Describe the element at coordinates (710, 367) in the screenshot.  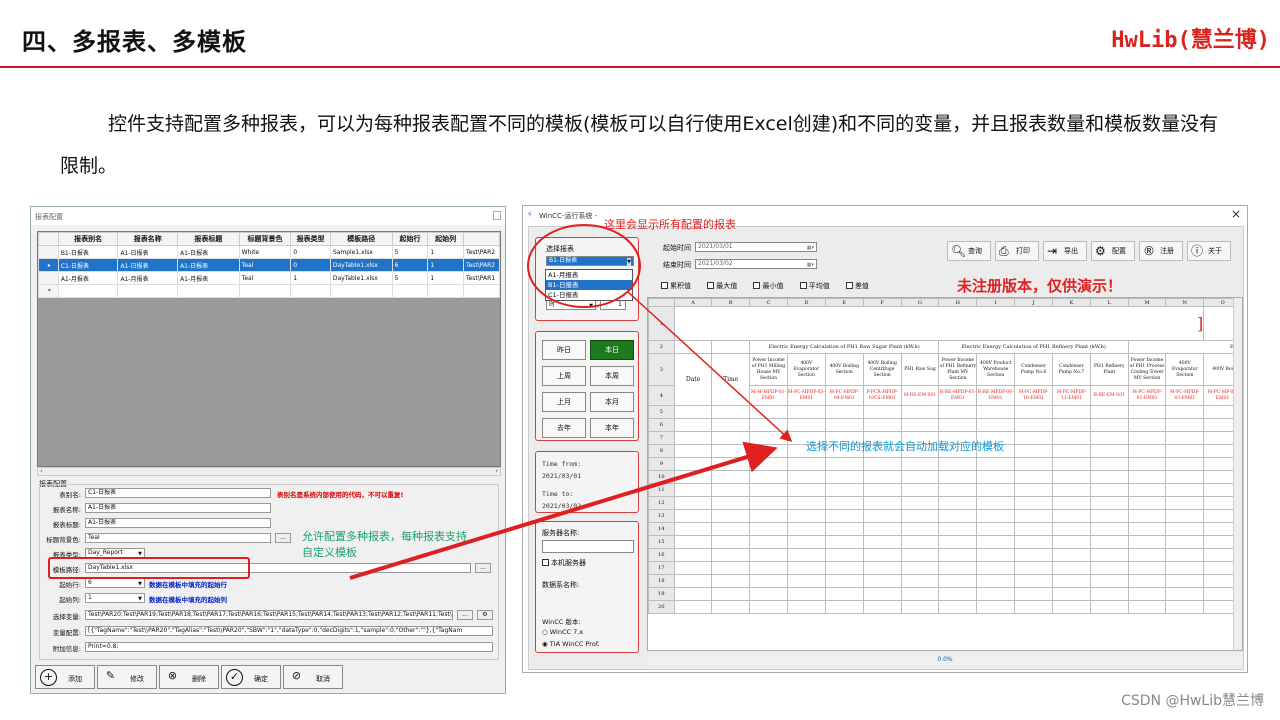
I see `arrow-to-sheet` at that location.